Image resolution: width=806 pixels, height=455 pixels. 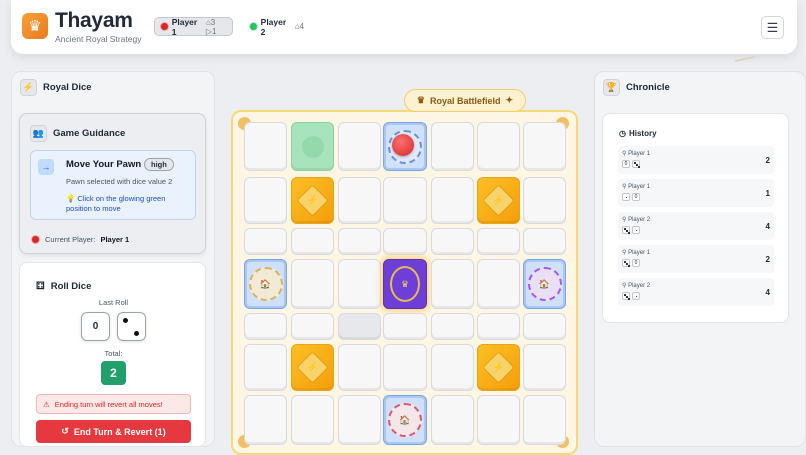 I want to click on revert-warning: ⚠ Ending turn will revert all moves!, so click(x=113, y=404).